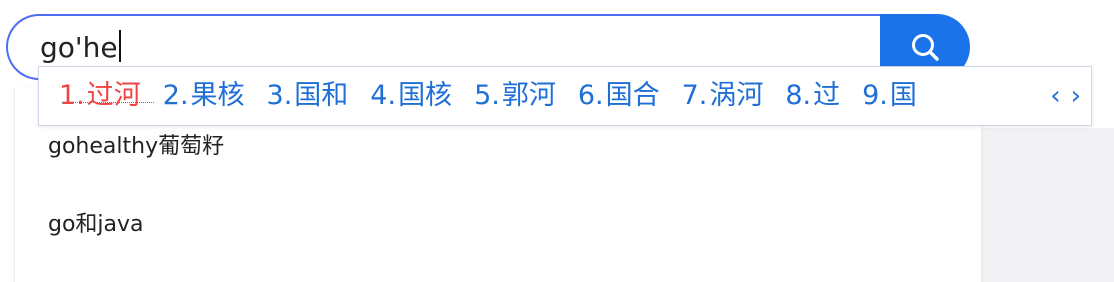 Image resolution: width=1114 pixels, height=282 pixels. What do you see at coordinates (136, 144) in the screenshot?
I see `suggestion-item: gohealthy葡萄籽` at bounding box center [136, 144].